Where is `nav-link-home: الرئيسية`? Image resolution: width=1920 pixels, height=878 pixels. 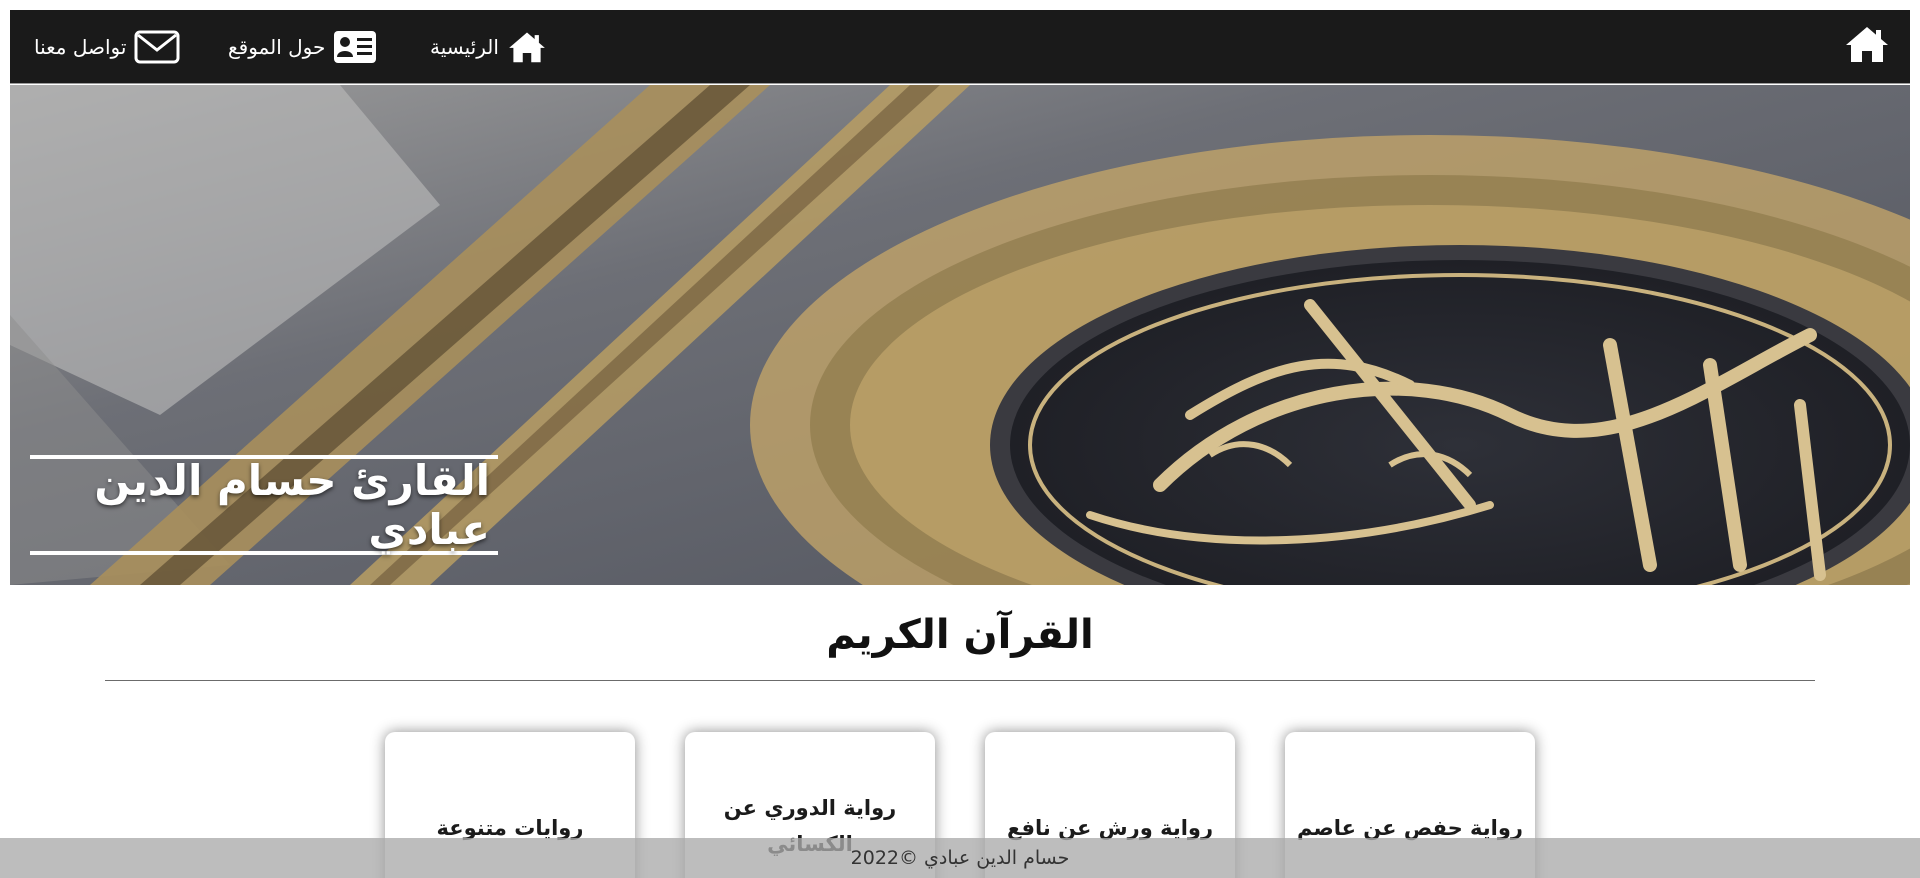
nav-link-home: الرئيسية is located at coordinates (488, 47).